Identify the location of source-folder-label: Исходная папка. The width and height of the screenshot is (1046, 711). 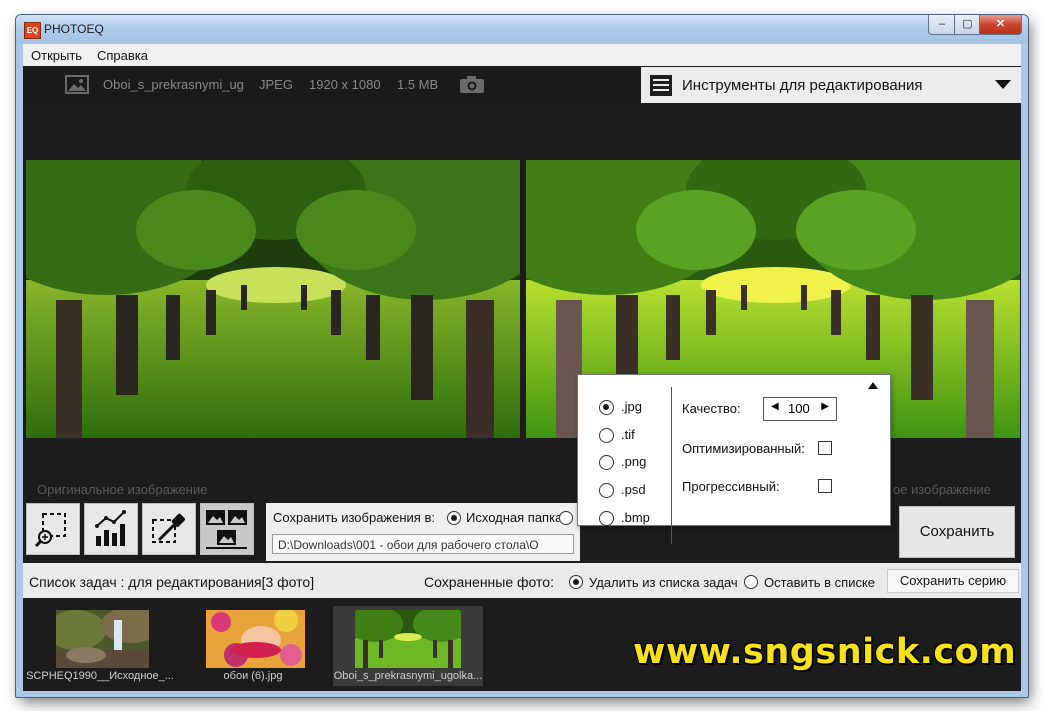
(514, 517).